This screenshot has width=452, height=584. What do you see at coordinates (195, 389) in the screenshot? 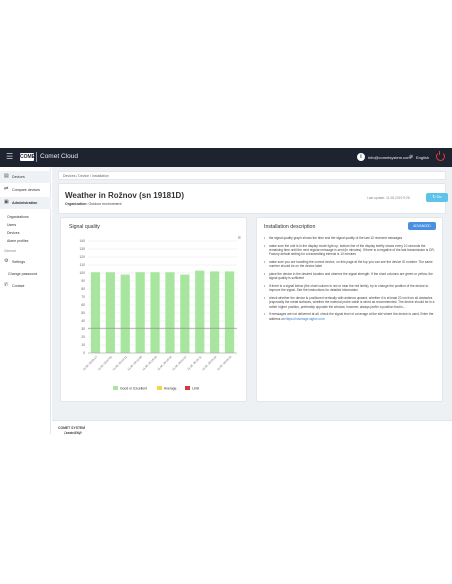
I see `legend-label: Limit` at bounding box center [195, 389].